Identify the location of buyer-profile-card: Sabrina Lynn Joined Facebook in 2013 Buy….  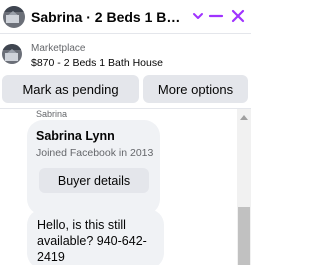
(93, 167).